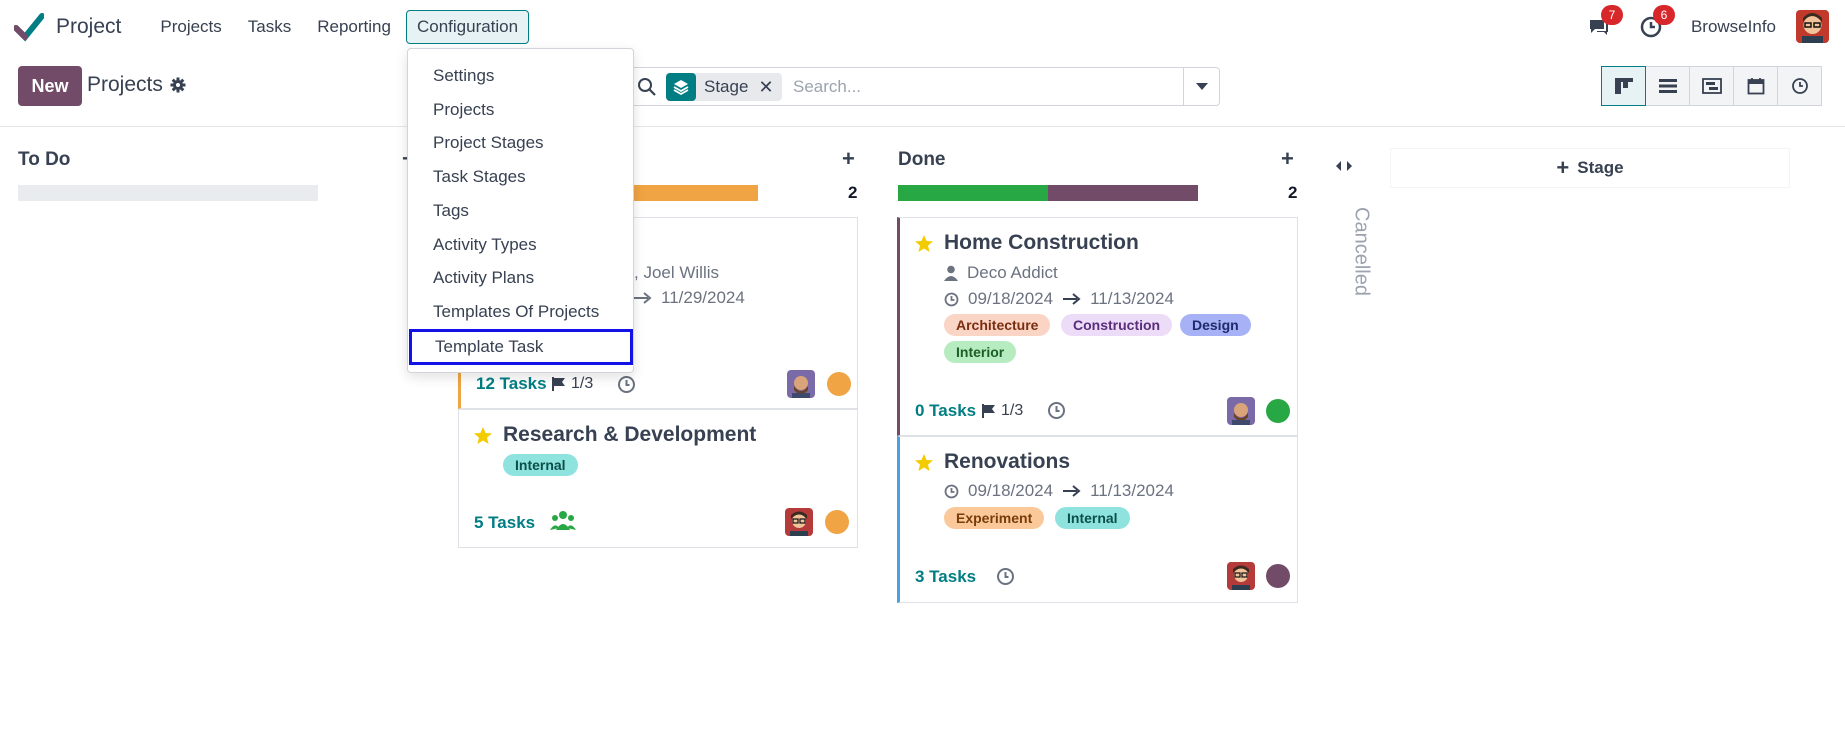  I want to click on tag-design: Design, so click(1215, 325).